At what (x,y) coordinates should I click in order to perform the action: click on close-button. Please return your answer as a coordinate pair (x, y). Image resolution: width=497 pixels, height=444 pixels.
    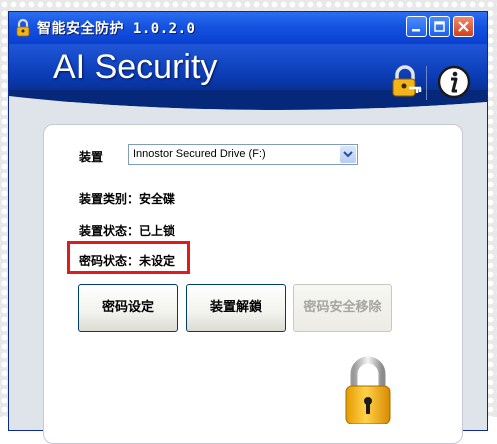
    Looking at the image, I should click on (463, 26).